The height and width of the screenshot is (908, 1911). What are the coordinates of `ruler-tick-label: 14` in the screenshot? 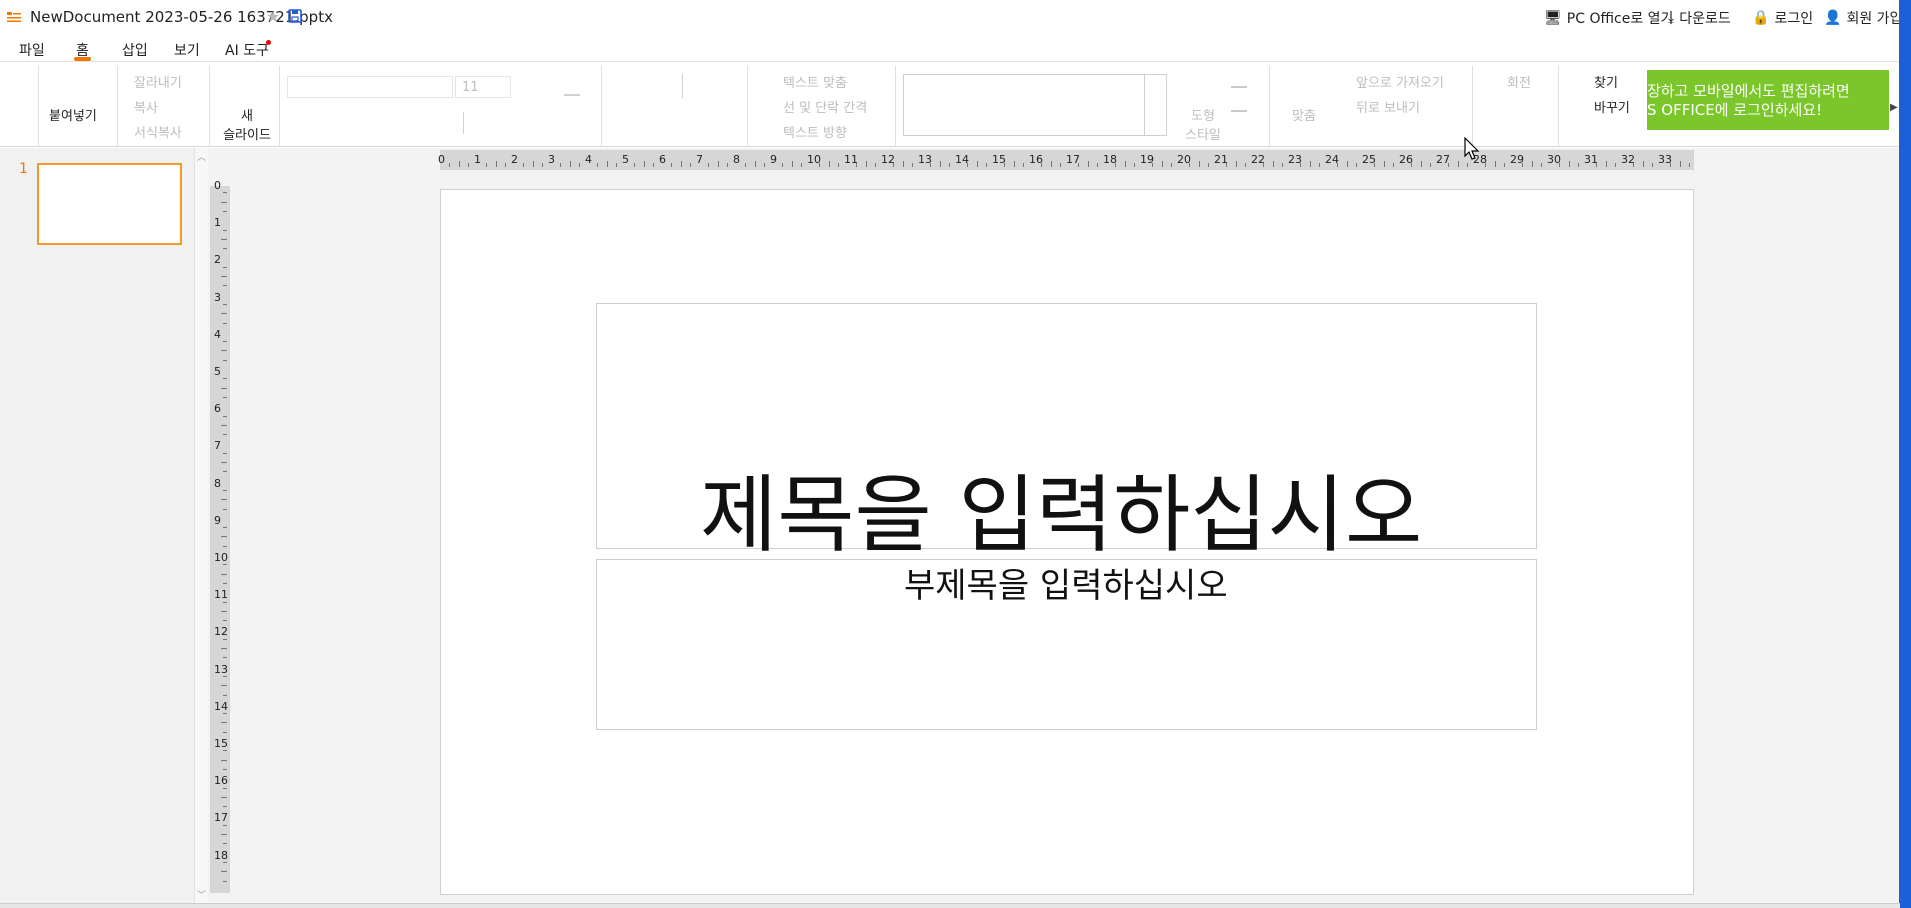 It's located at (221, 706).